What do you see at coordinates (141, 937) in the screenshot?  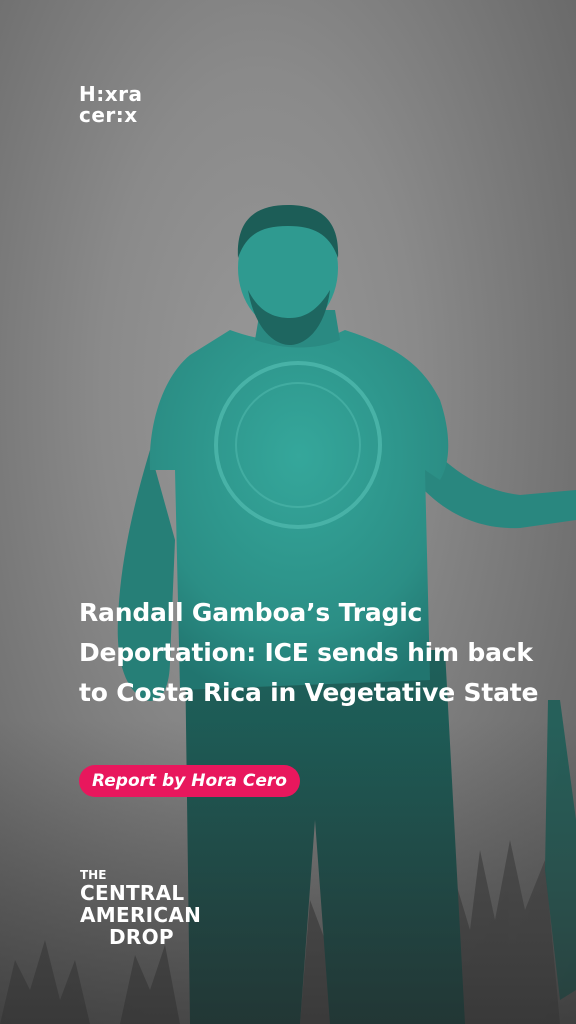 I see `logo-word-drop: DROP` at bounding box center [141, 937].